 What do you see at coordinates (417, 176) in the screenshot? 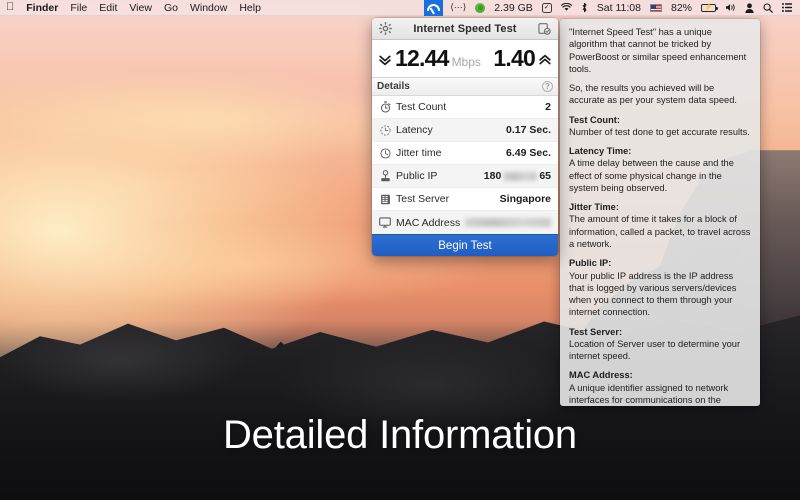
I see `row-label-public-ip: Public IP` at bounding box center [417, 176].